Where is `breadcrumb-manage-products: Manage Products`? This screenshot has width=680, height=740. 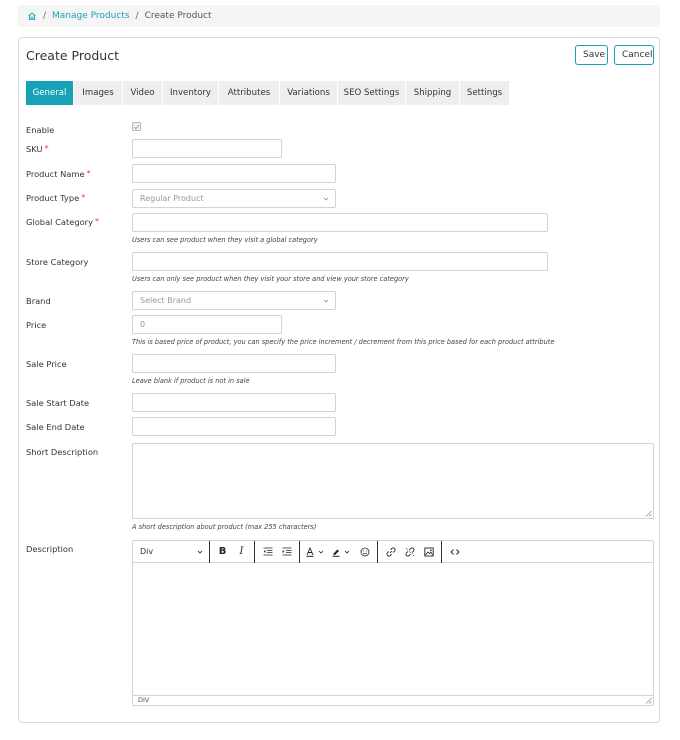
breadcrumb-manage-products: Manage Products is located at coordinates (90, 16).